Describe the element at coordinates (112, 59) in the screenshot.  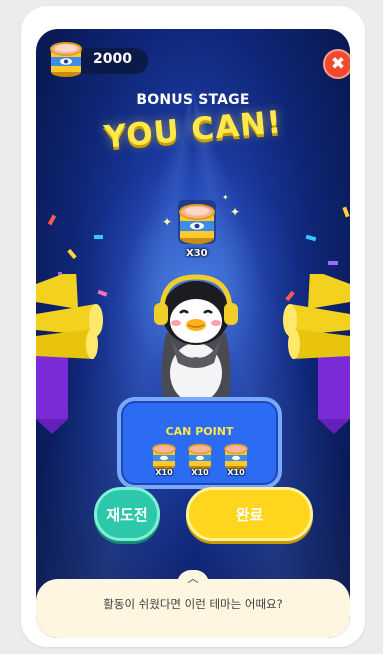
I see `coin-count: 2000` at that location.